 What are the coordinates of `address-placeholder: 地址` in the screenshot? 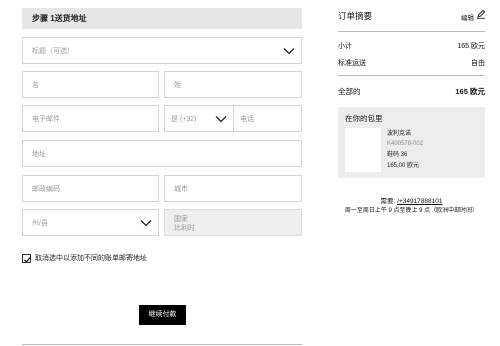 It's located at (39, 154).